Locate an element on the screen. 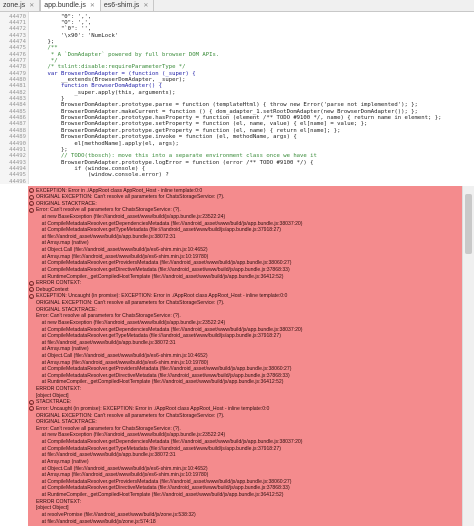  tab-app-bundle-js: app.bundle.js ✕ is located at coordinates (70, 5).